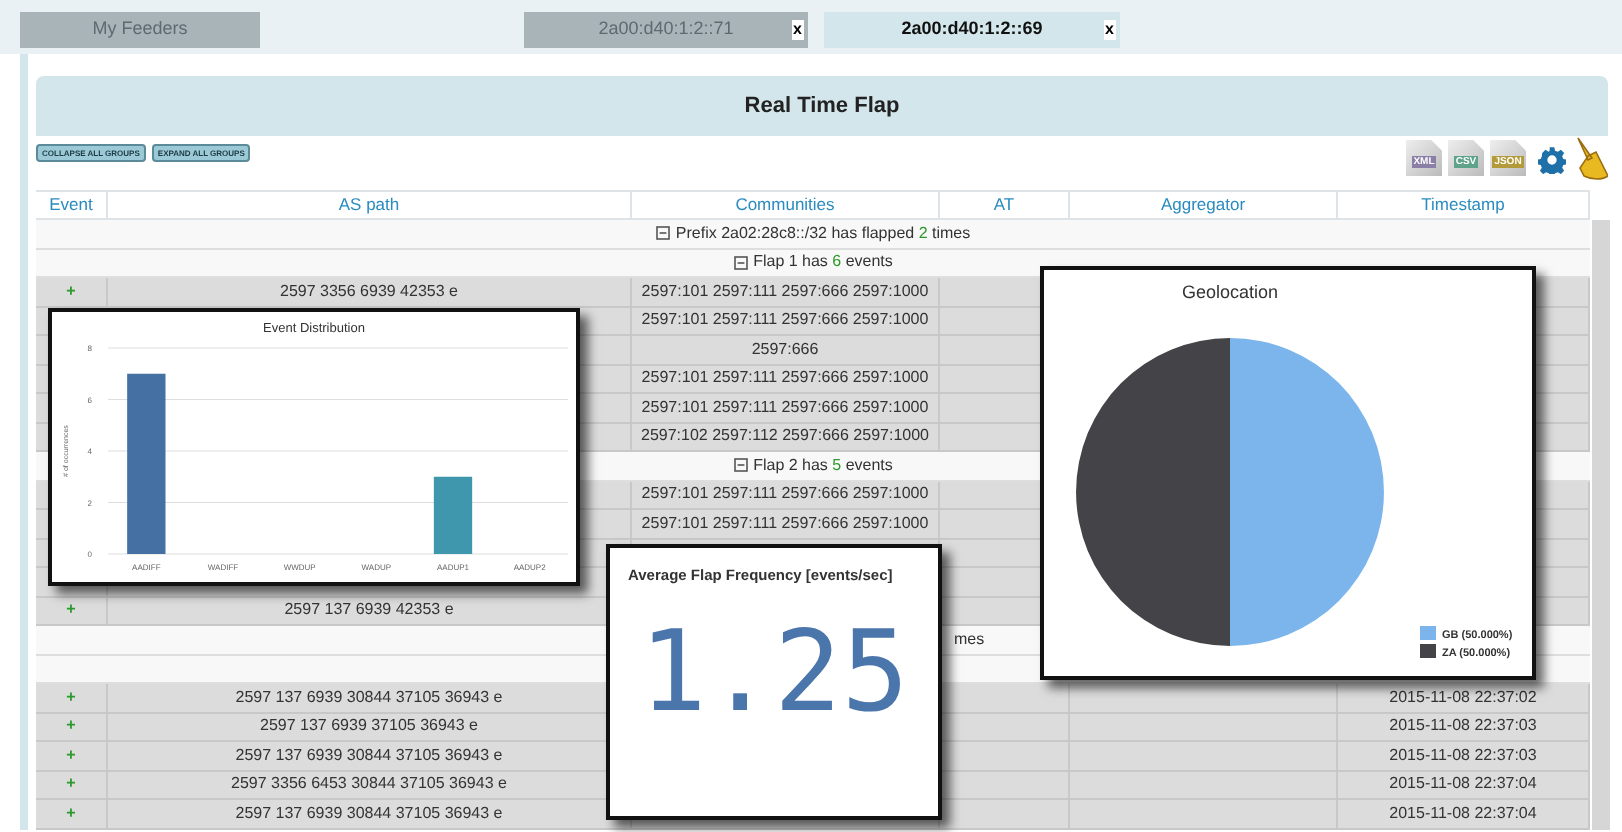 The image size is (1622, 832). I want to click on tab: My Feeders, so click(140, 30).